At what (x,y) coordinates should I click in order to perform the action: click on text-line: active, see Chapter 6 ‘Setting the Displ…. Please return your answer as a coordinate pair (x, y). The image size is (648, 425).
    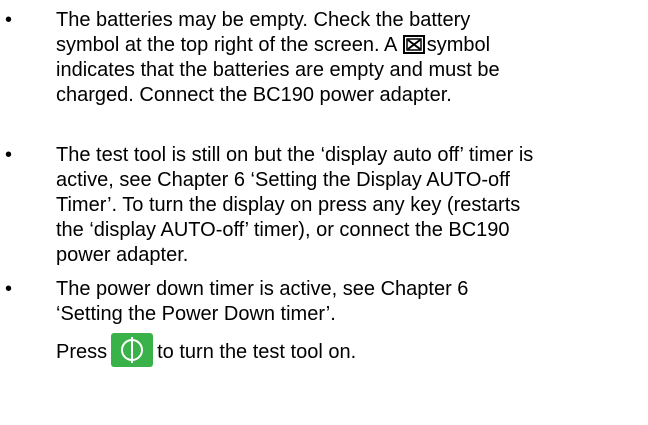
    Looking at the image, I should click on (283, 180).